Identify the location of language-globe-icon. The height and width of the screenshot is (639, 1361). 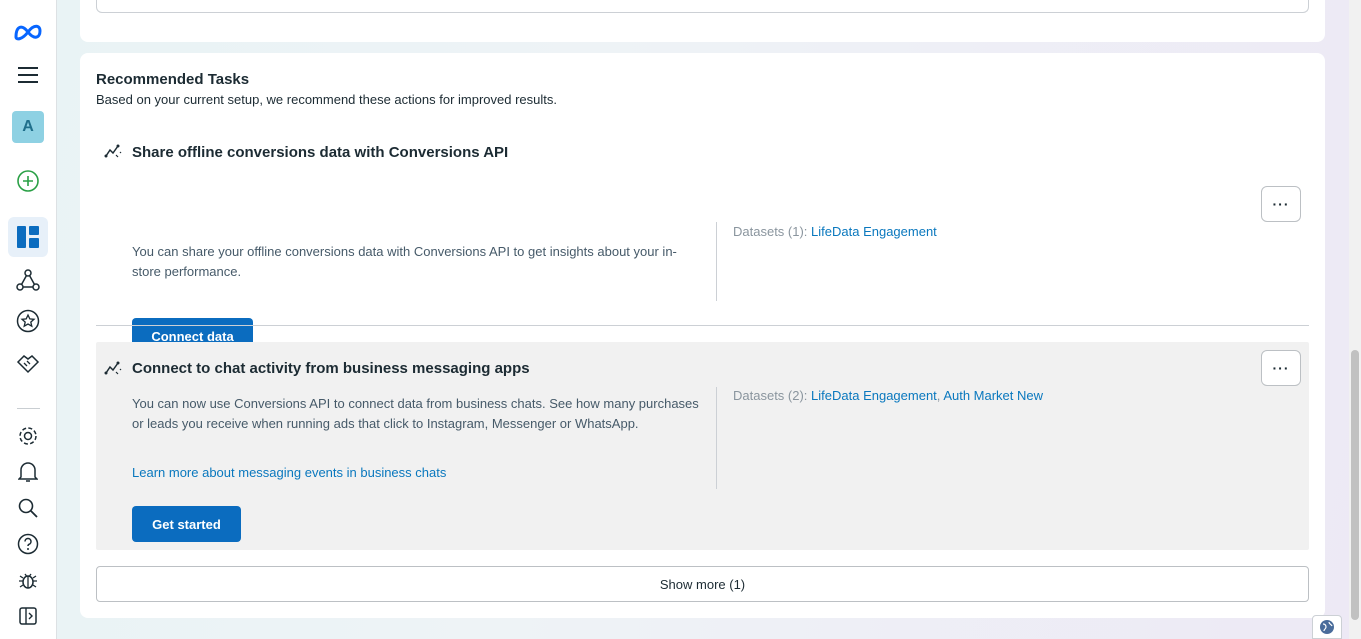
(1327, 627).